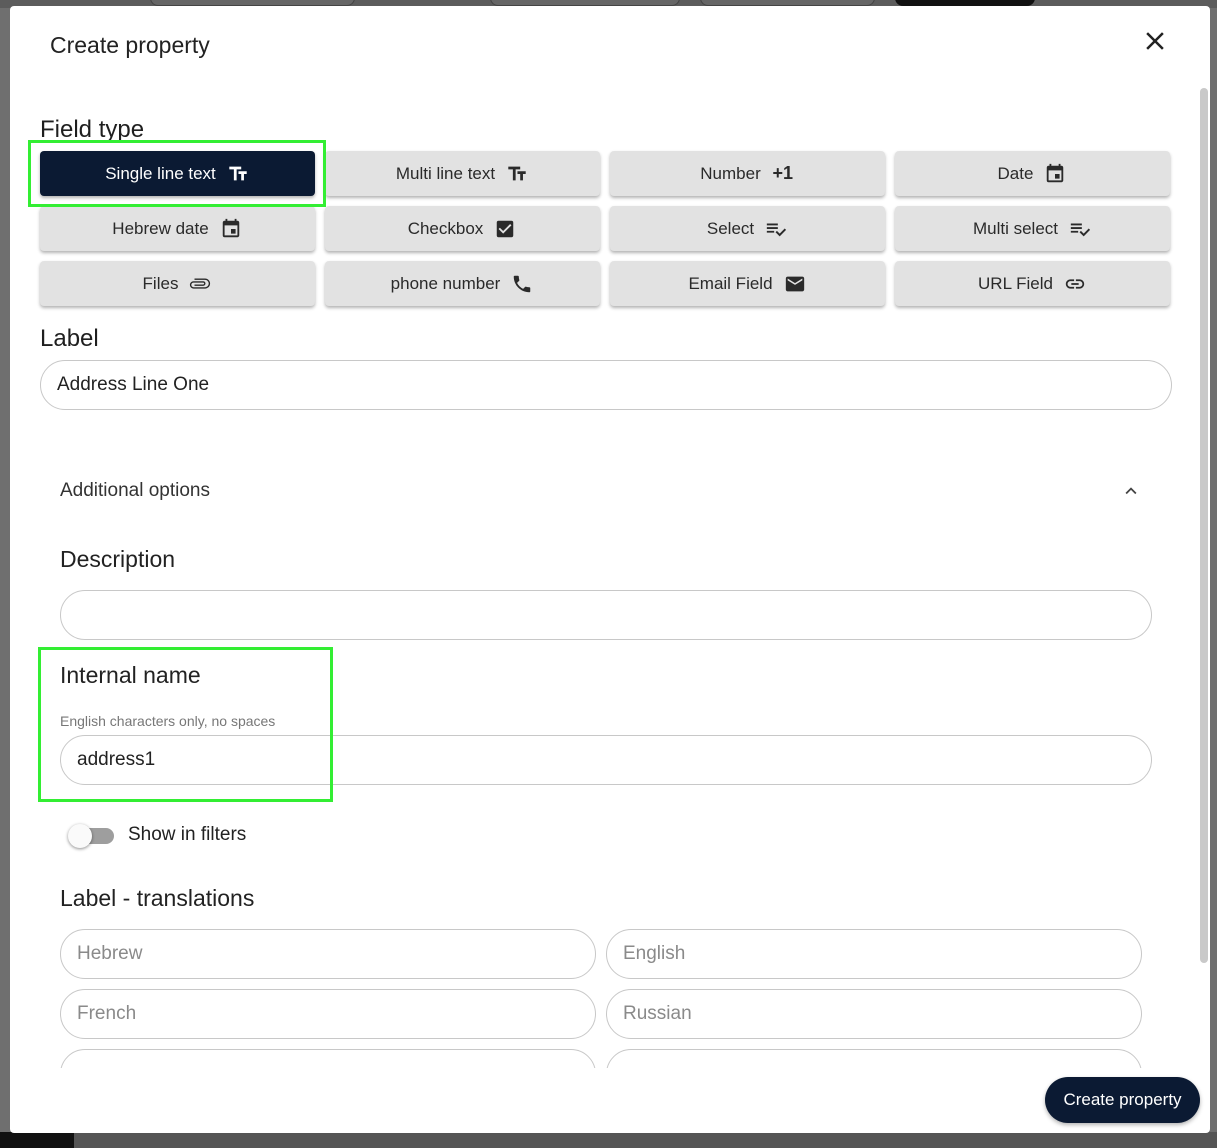 The width and height of the screenshot is (1217, 1148). What do you see at coordinates (601, 491) in the screenshot?
I see `additional-options-toggle: Additional options` at bounding box center [601, 491].